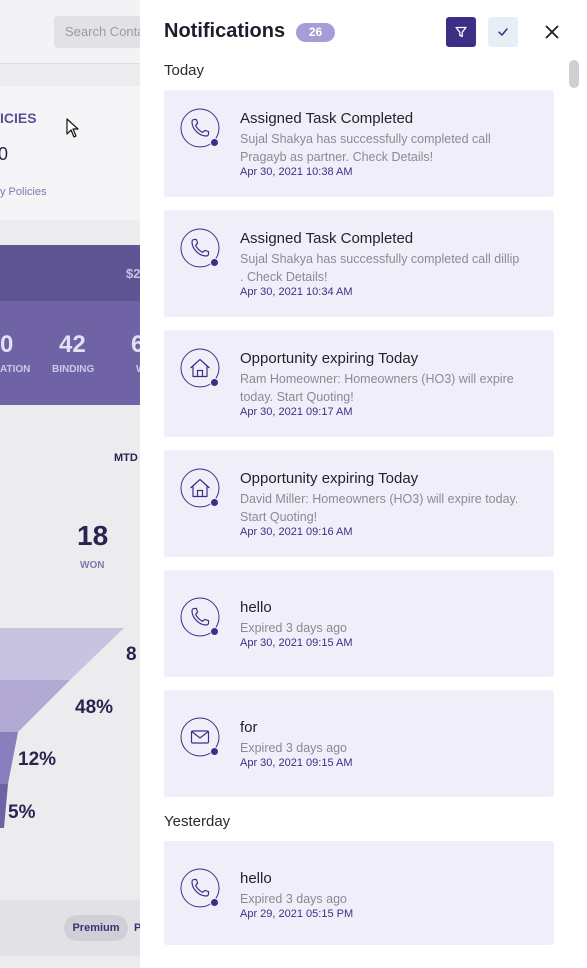  Describe the element at coordinates (573, 512) in the screenshot. I see `scrollbar-track` at that location.